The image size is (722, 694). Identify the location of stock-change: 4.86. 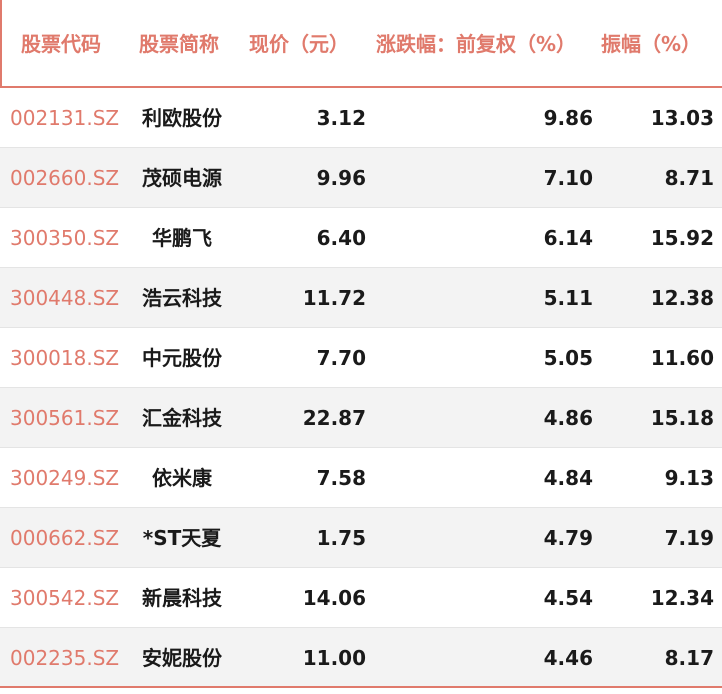
(568, 418).